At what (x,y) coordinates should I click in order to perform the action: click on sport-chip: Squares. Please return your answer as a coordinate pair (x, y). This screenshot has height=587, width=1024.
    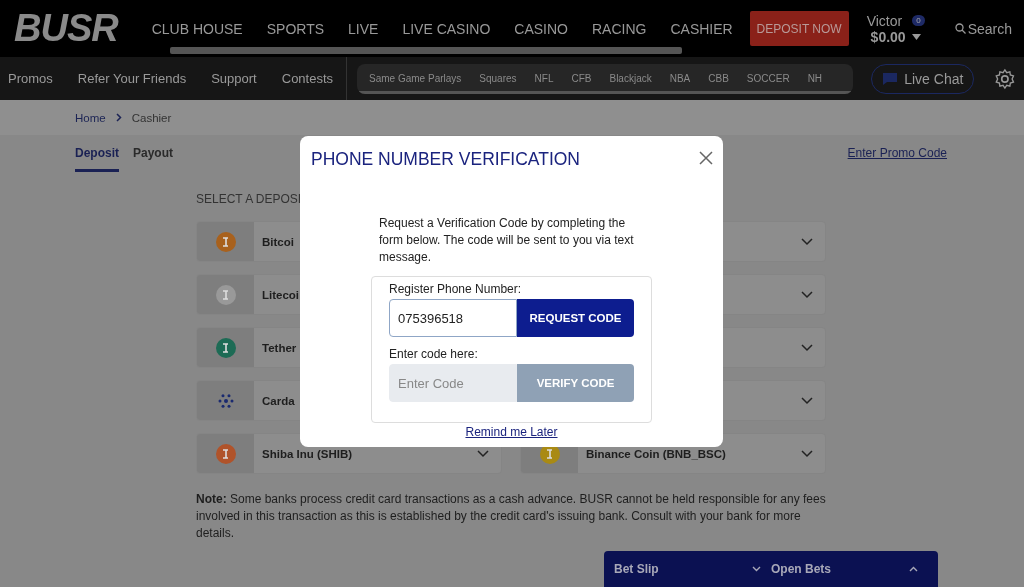
    Looking at the image, I should click on (498, 78).